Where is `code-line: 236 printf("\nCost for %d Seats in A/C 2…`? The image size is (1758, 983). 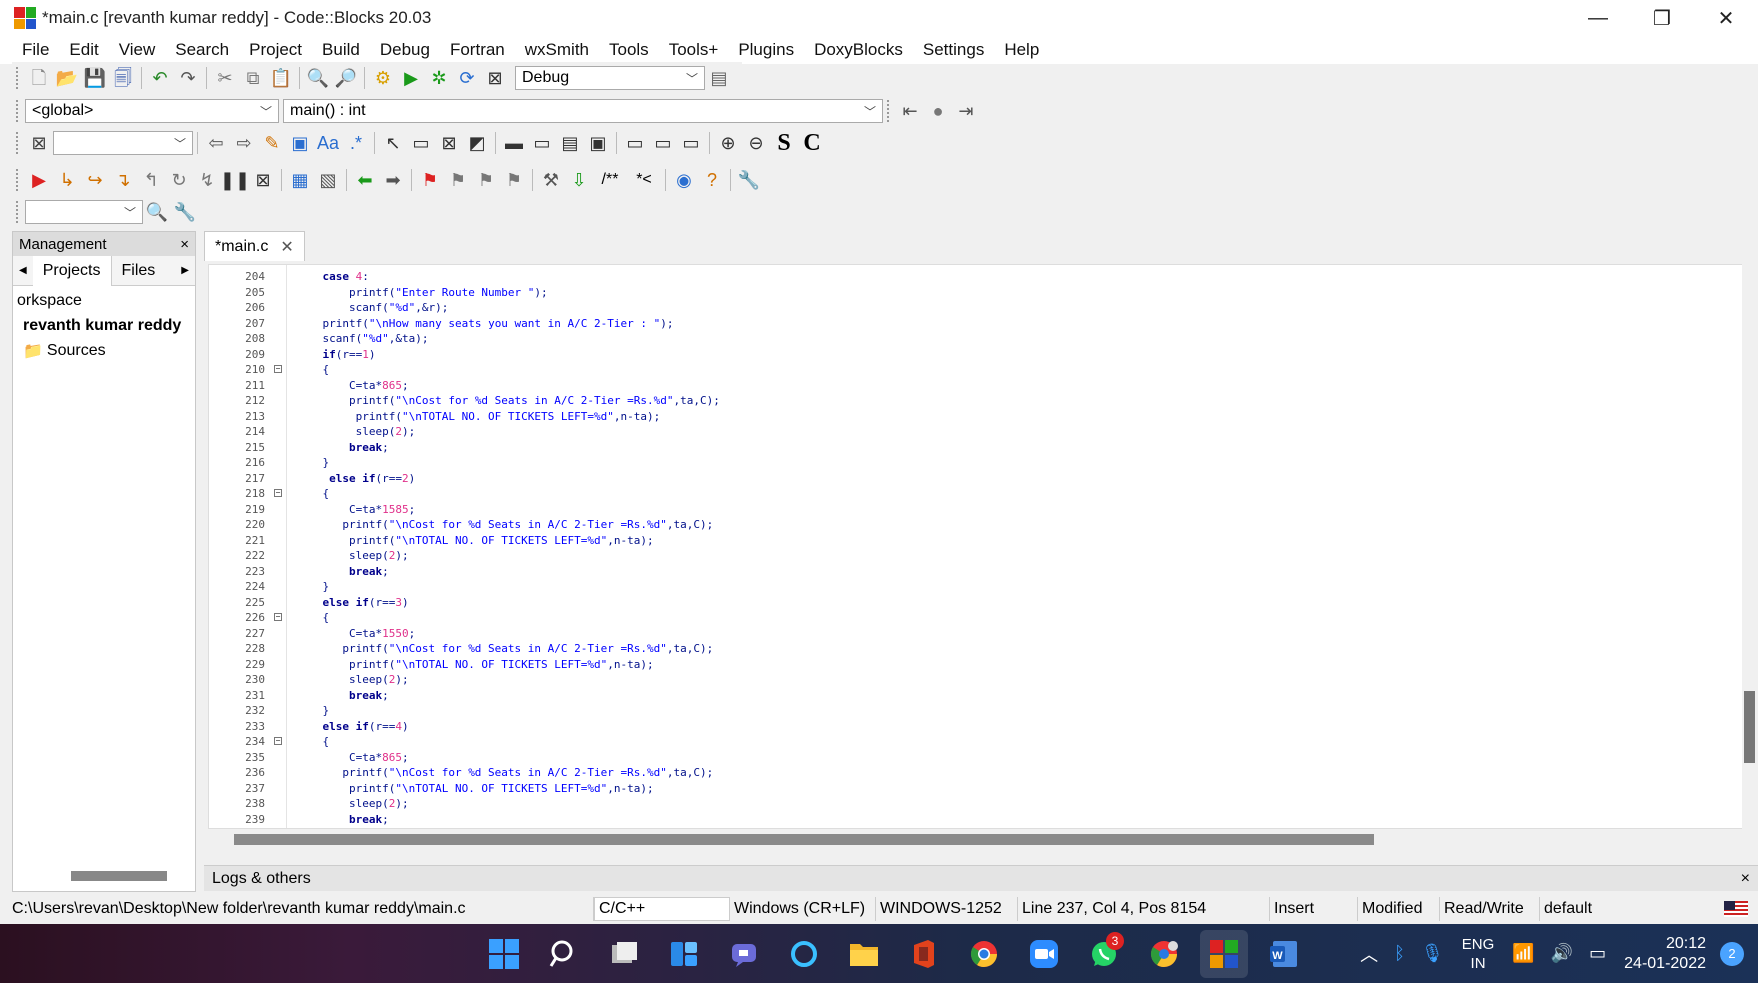
code-line: 236 printf("\nCost for %d Seats in A/C 2… is located at coordinates (978, 773).